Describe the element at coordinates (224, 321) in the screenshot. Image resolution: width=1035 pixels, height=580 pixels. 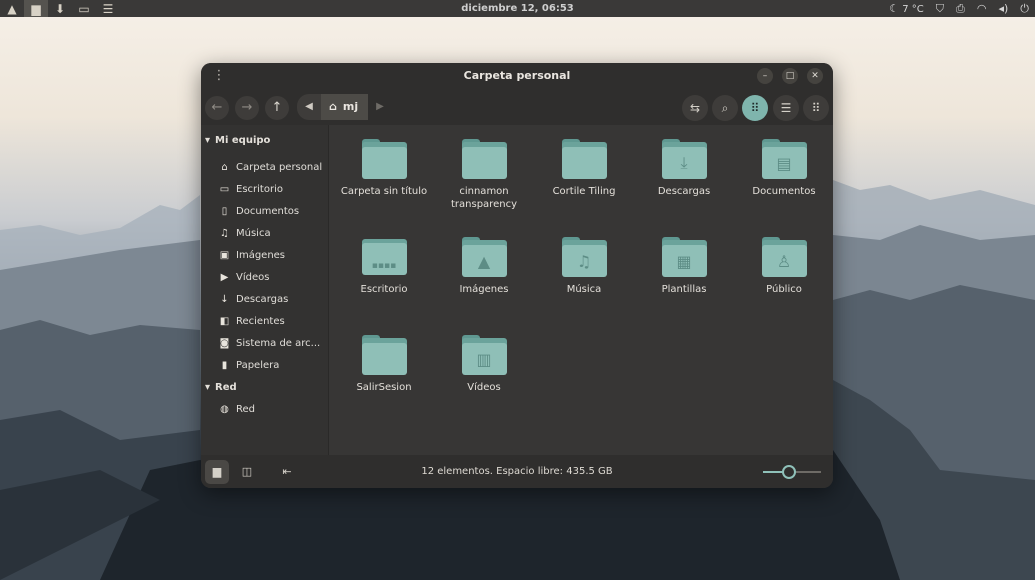
I see `recent-icon: ◧` at that location.